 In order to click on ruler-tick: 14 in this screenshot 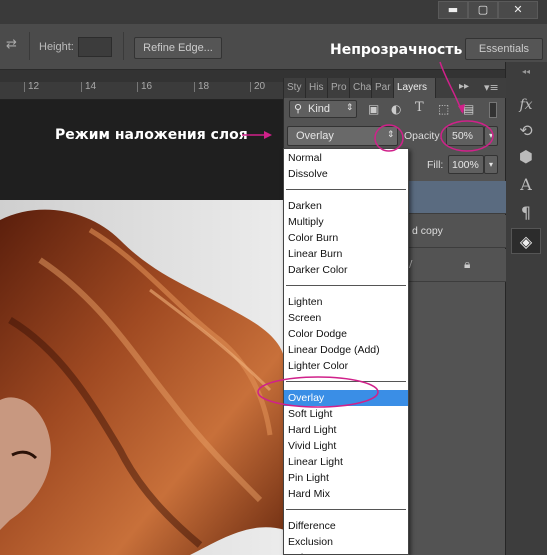, I will do `click(88, 87)`.